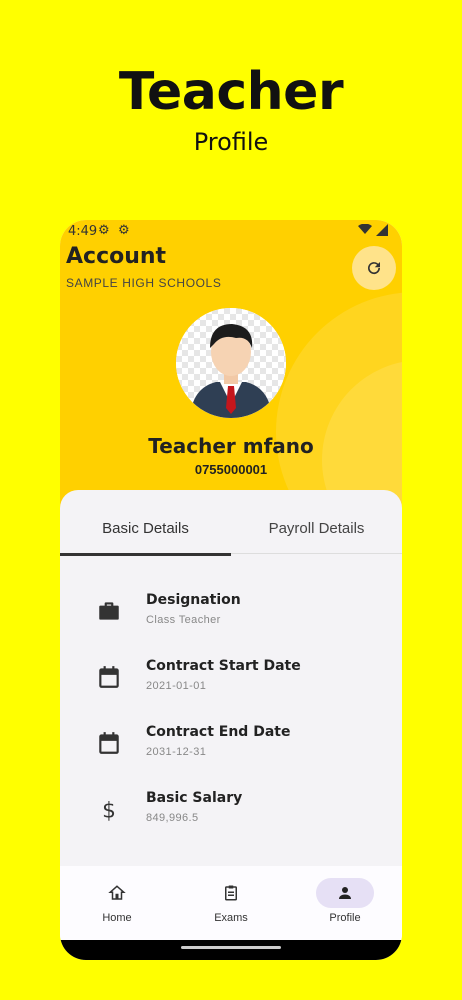 The height and width of the screenshot is (1000, 462). I want to click on detail-basic-salary: $ Basic Salary 849,996.5, so click(231, 818).